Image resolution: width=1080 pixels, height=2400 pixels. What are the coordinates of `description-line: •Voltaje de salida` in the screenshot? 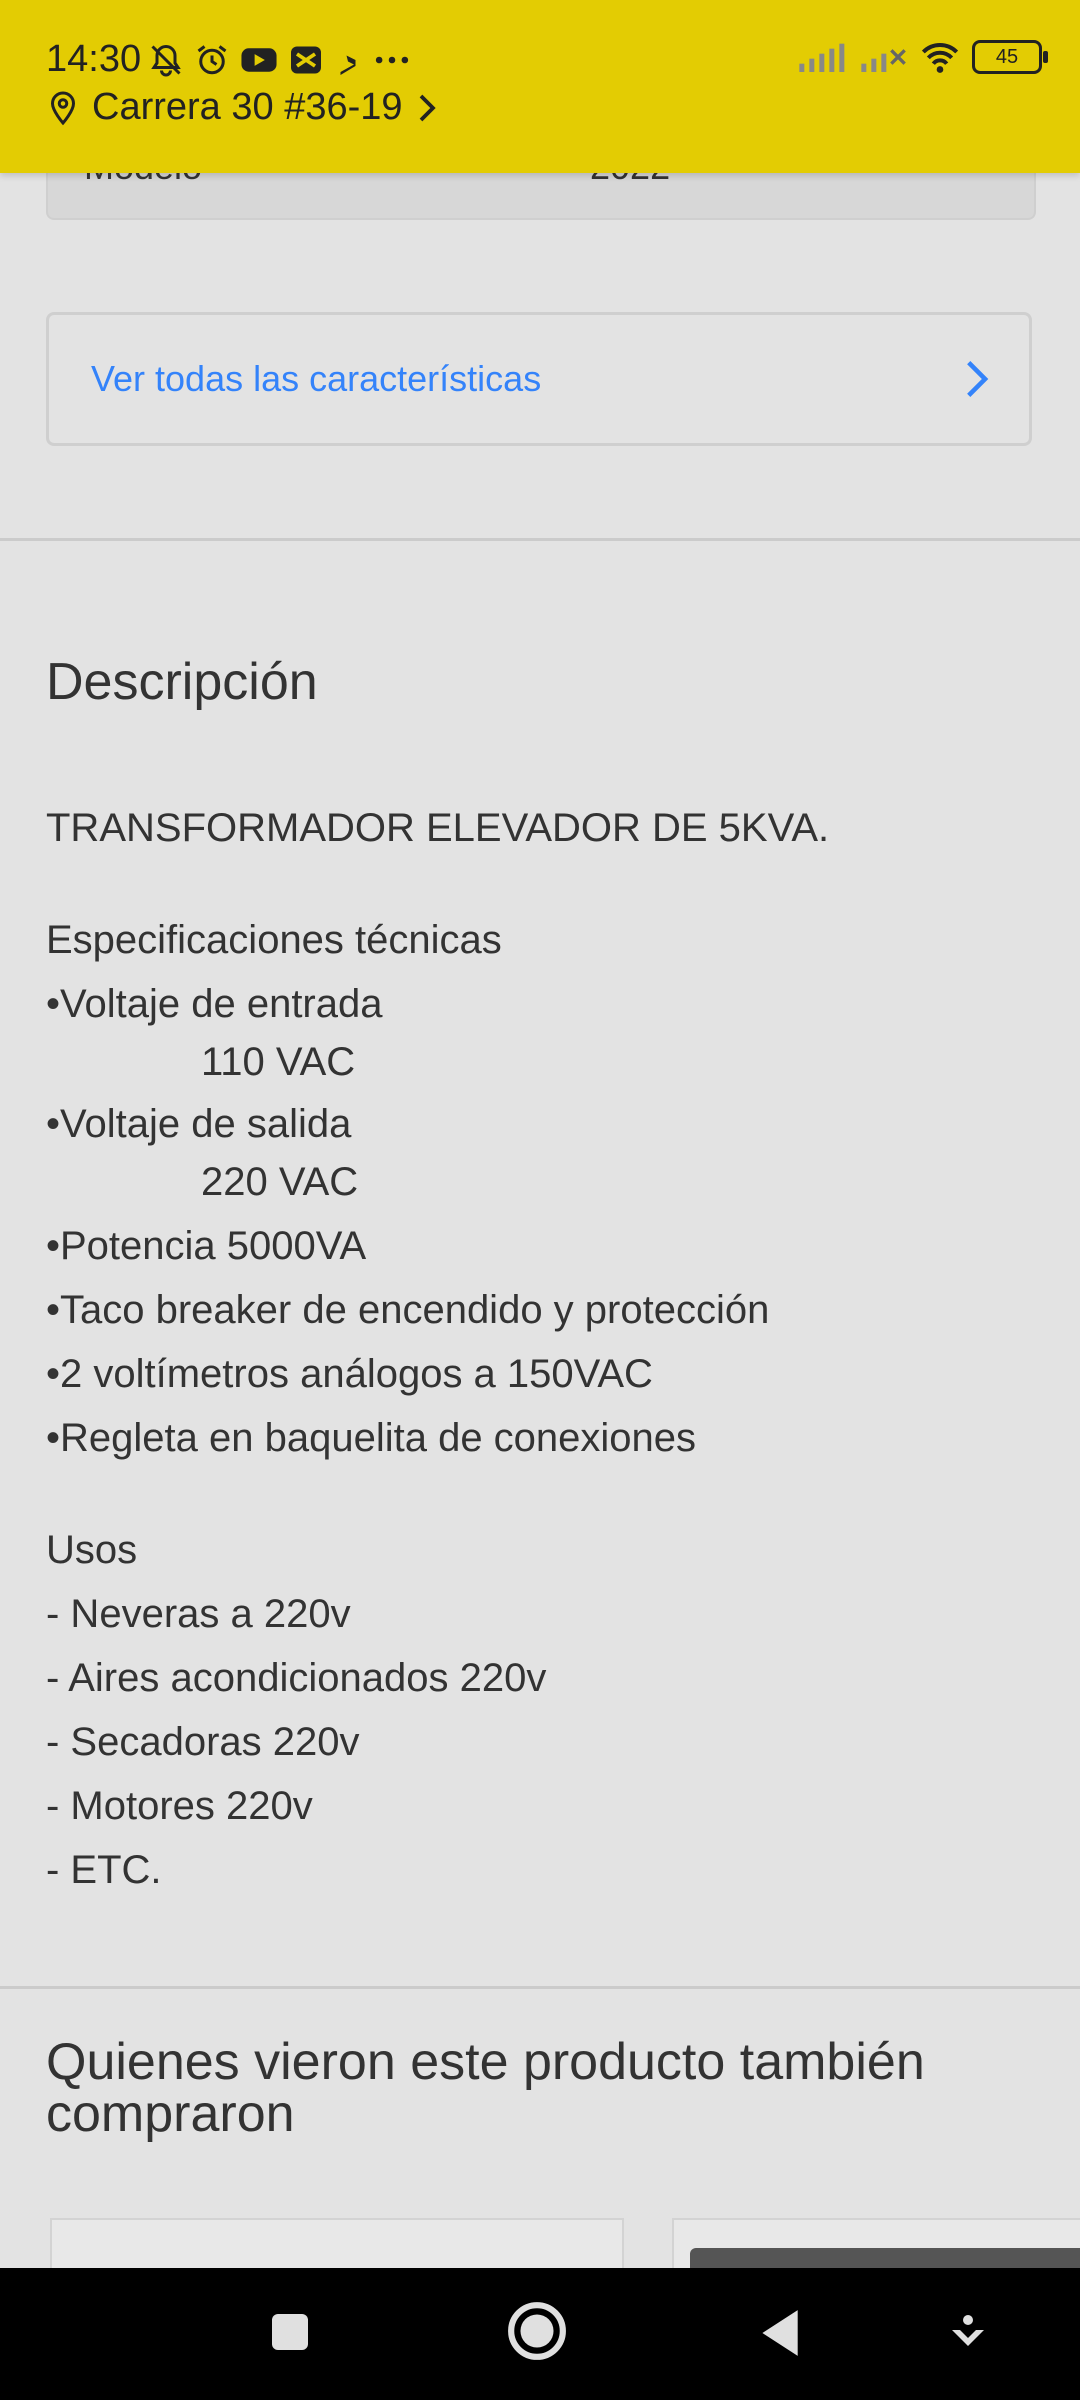 It's located at (199, 1124).